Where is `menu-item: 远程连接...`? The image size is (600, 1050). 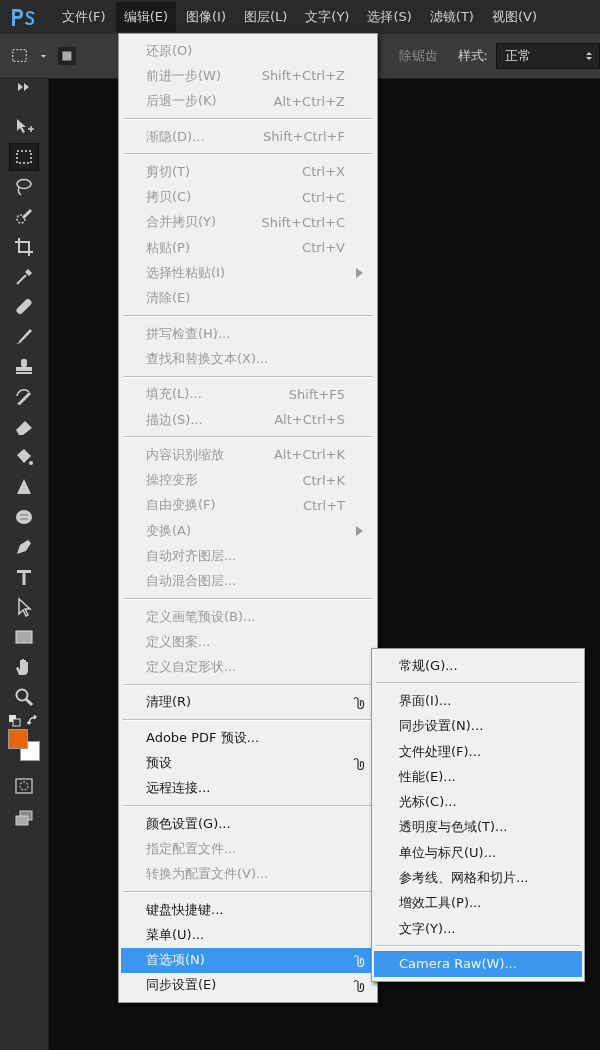
menu-item: 远程连接... is located at coordinates (248, 788).